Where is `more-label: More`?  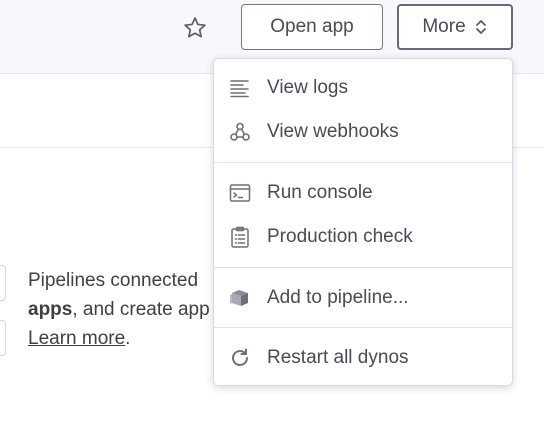
more-label: More is located at coordinates (444, 26).